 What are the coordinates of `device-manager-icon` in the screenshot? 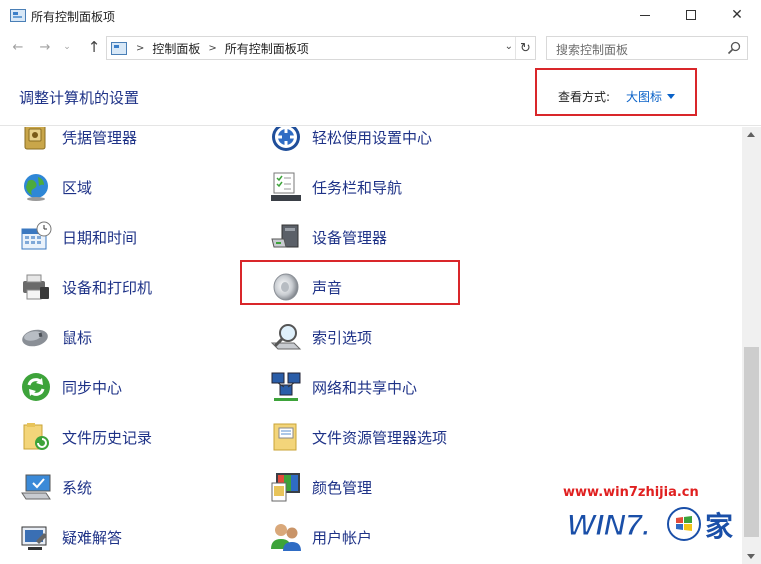 It's located at (285, 236).